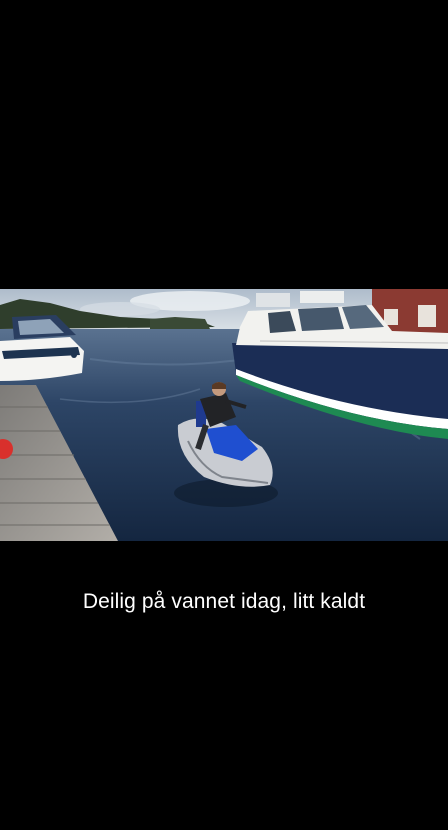  Describe the element at coordinates (224, 601) in the screenshot. I see `post-caption: Deilig på vannet idag, litt kaldt` at that location.